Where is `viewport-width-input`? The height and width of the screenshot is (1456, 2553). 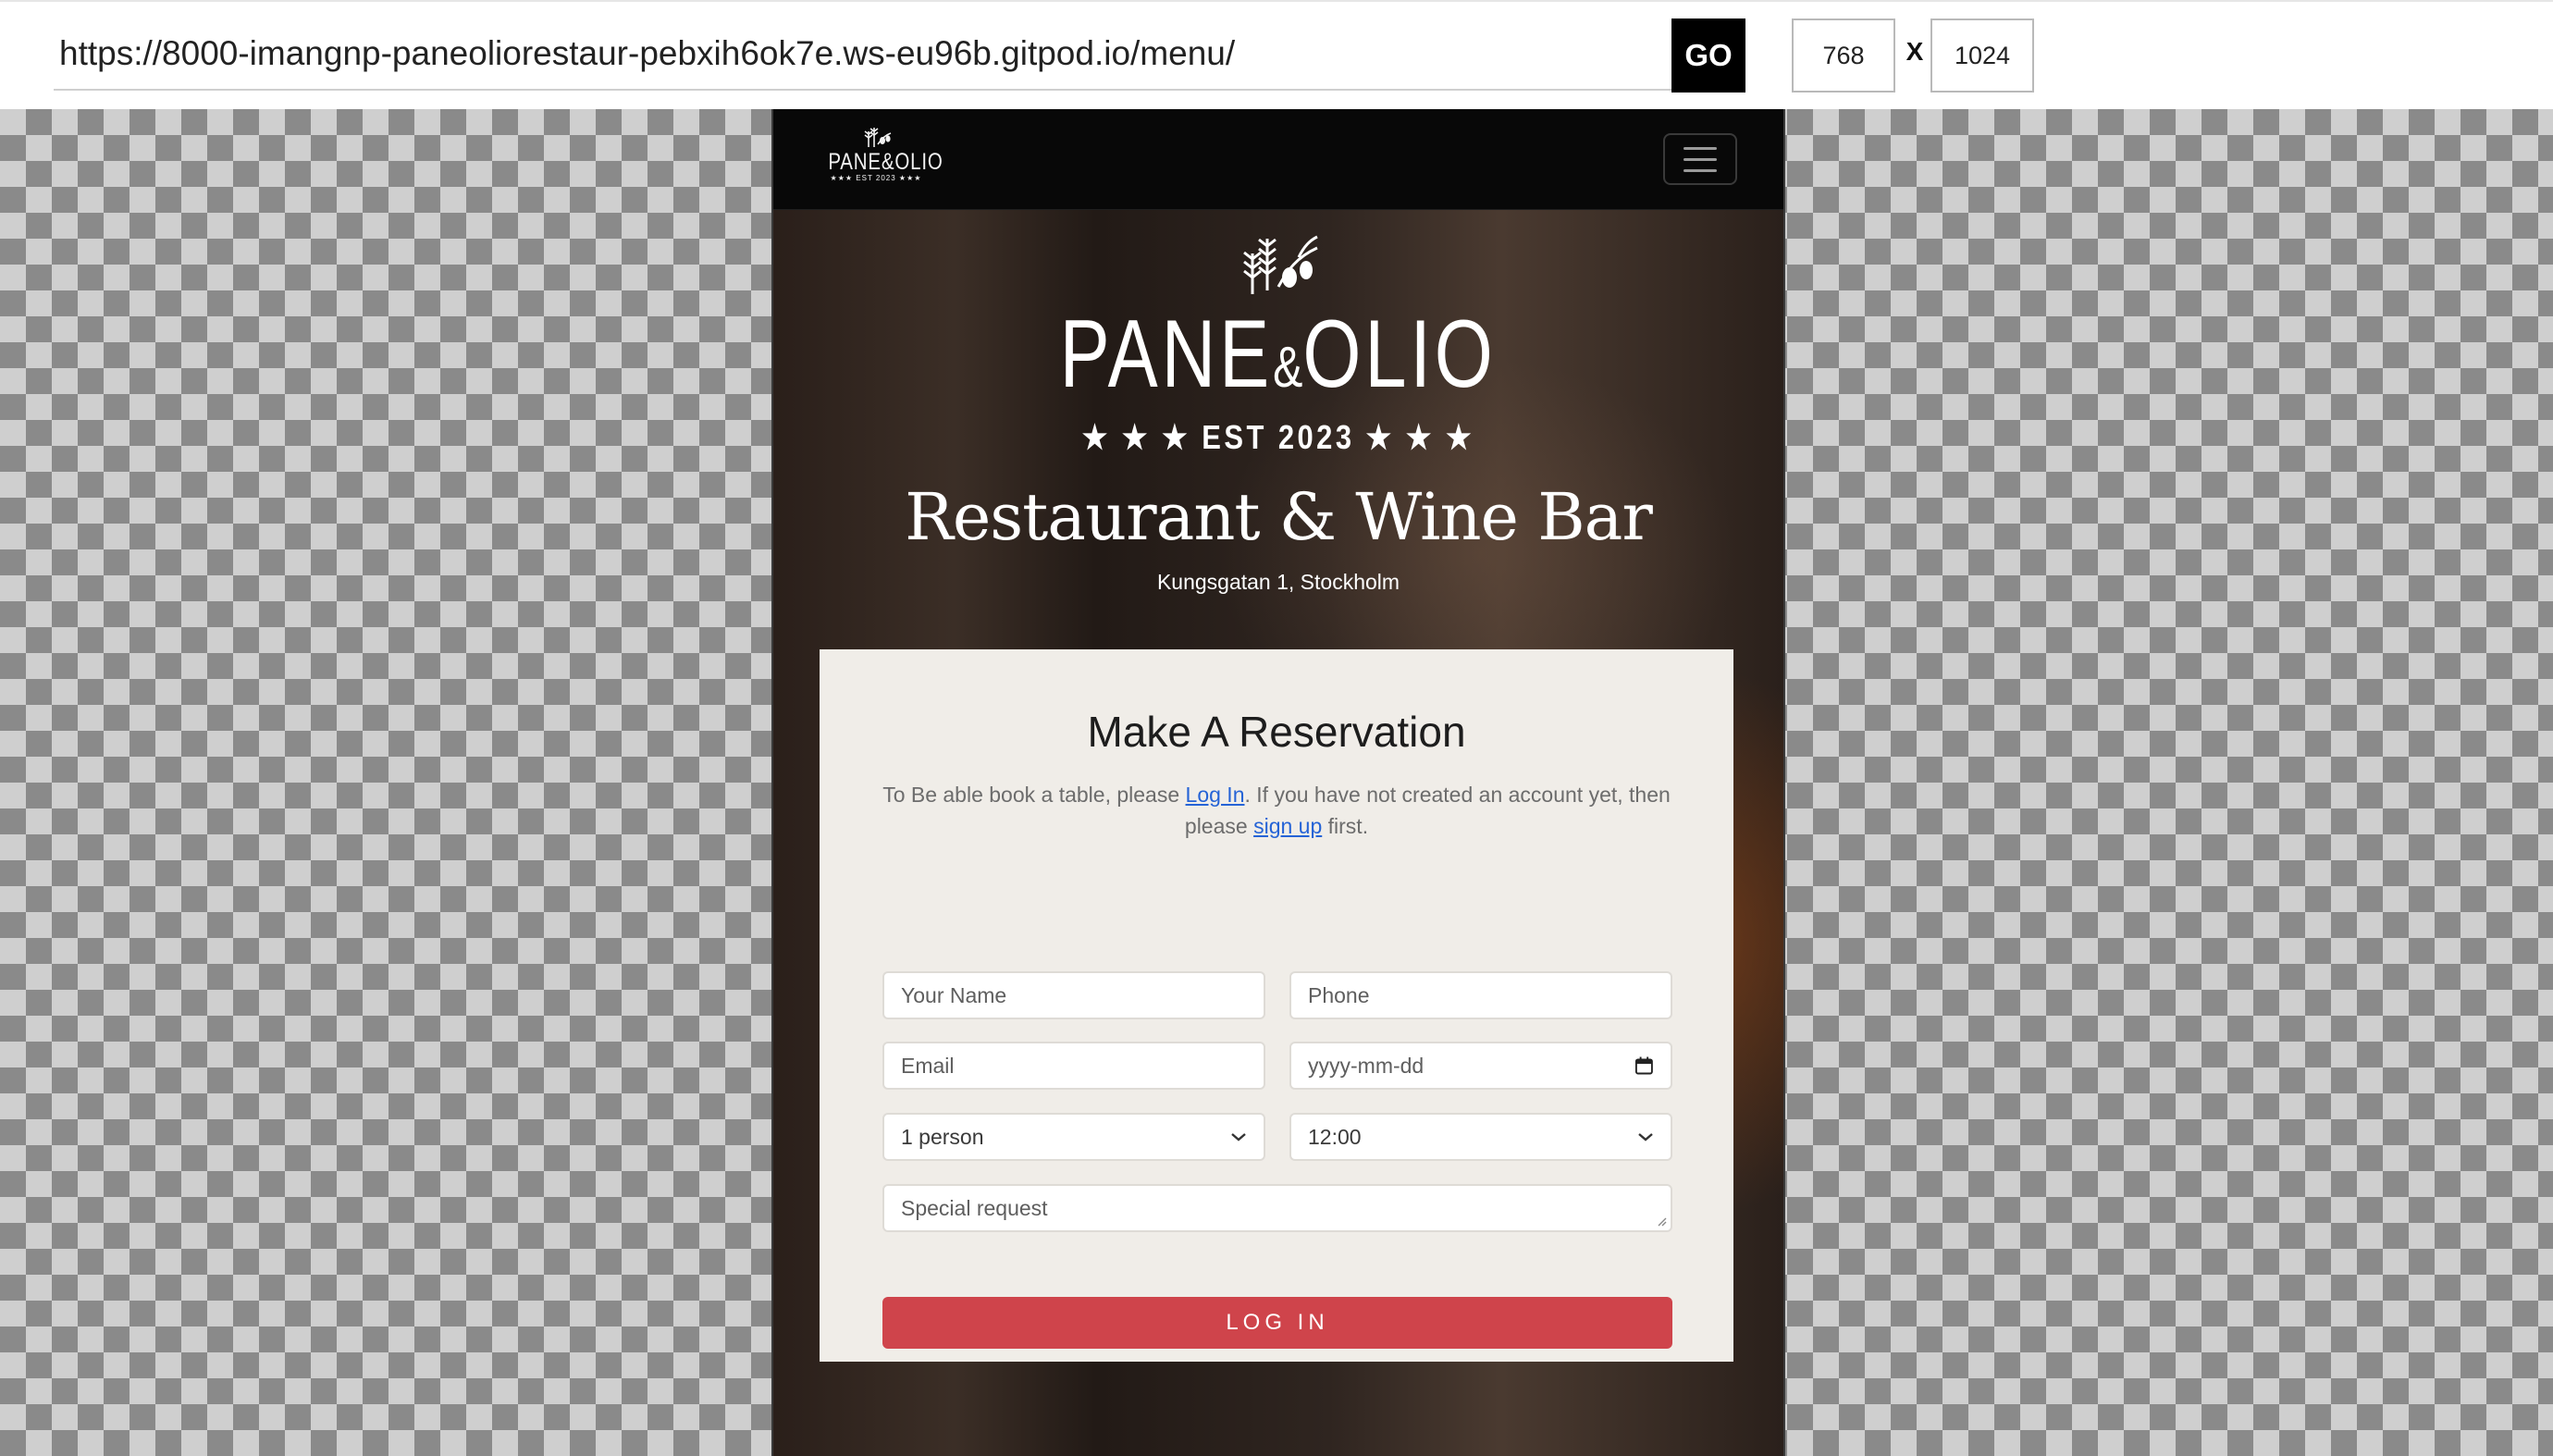
viewport-width-input is located at coordinates (1844, 56).